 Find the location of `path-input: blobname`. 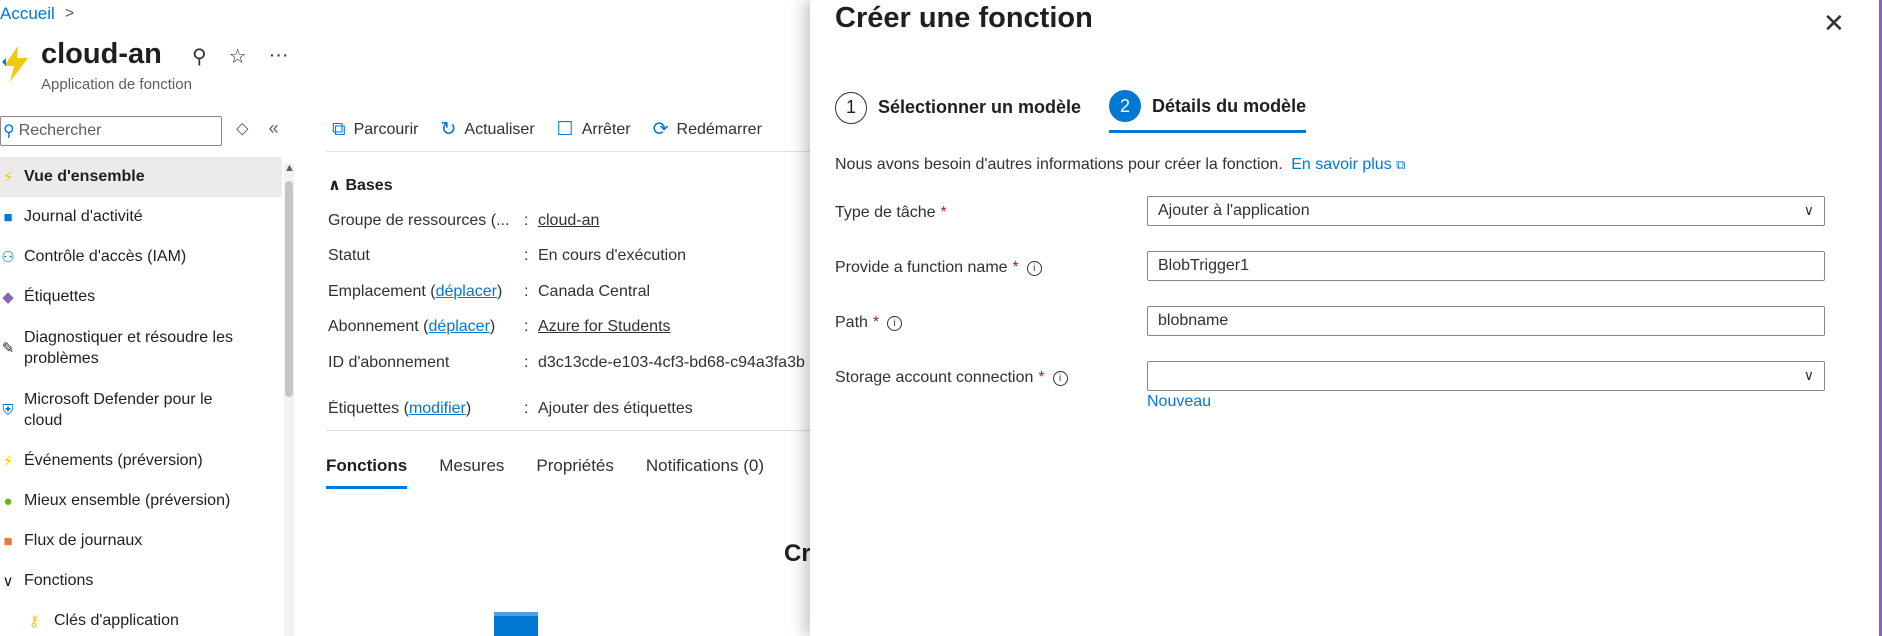

path-input: blobname is located at coordinates (1486, 321).